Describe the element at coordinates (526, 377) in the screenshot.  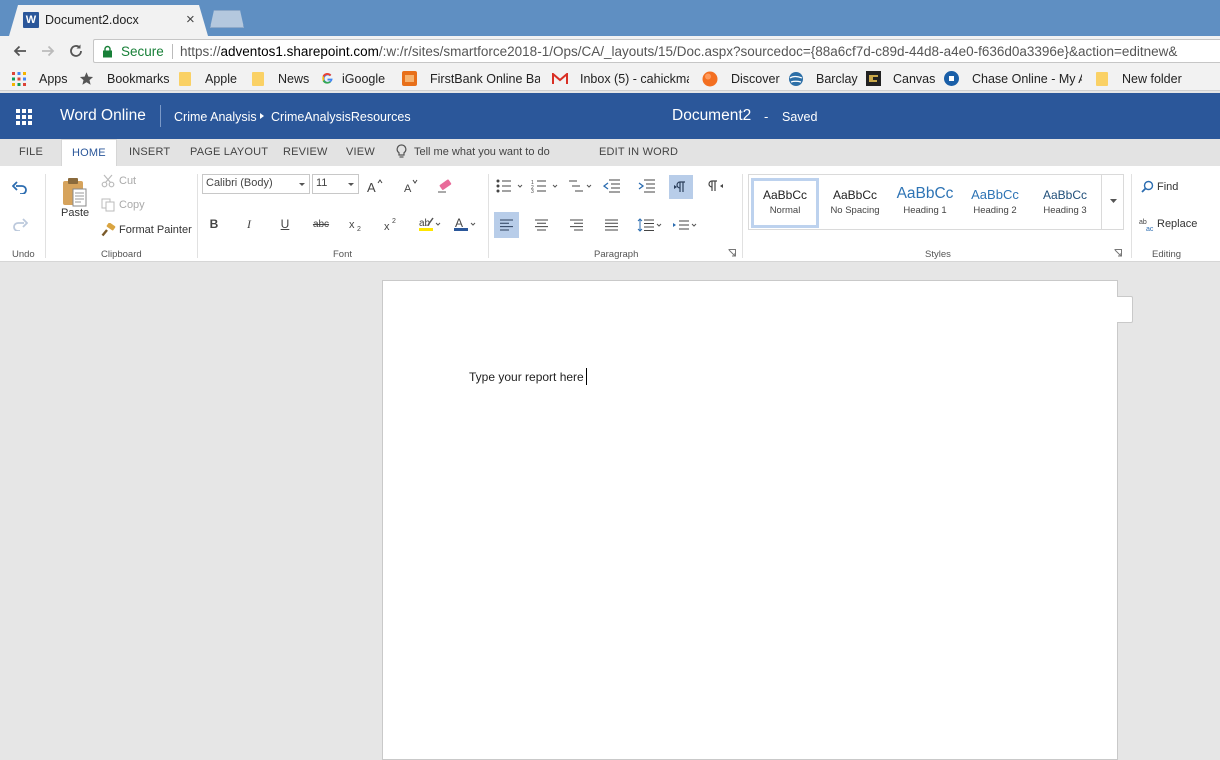
I see `document-body-text: Type your report here` at that location.